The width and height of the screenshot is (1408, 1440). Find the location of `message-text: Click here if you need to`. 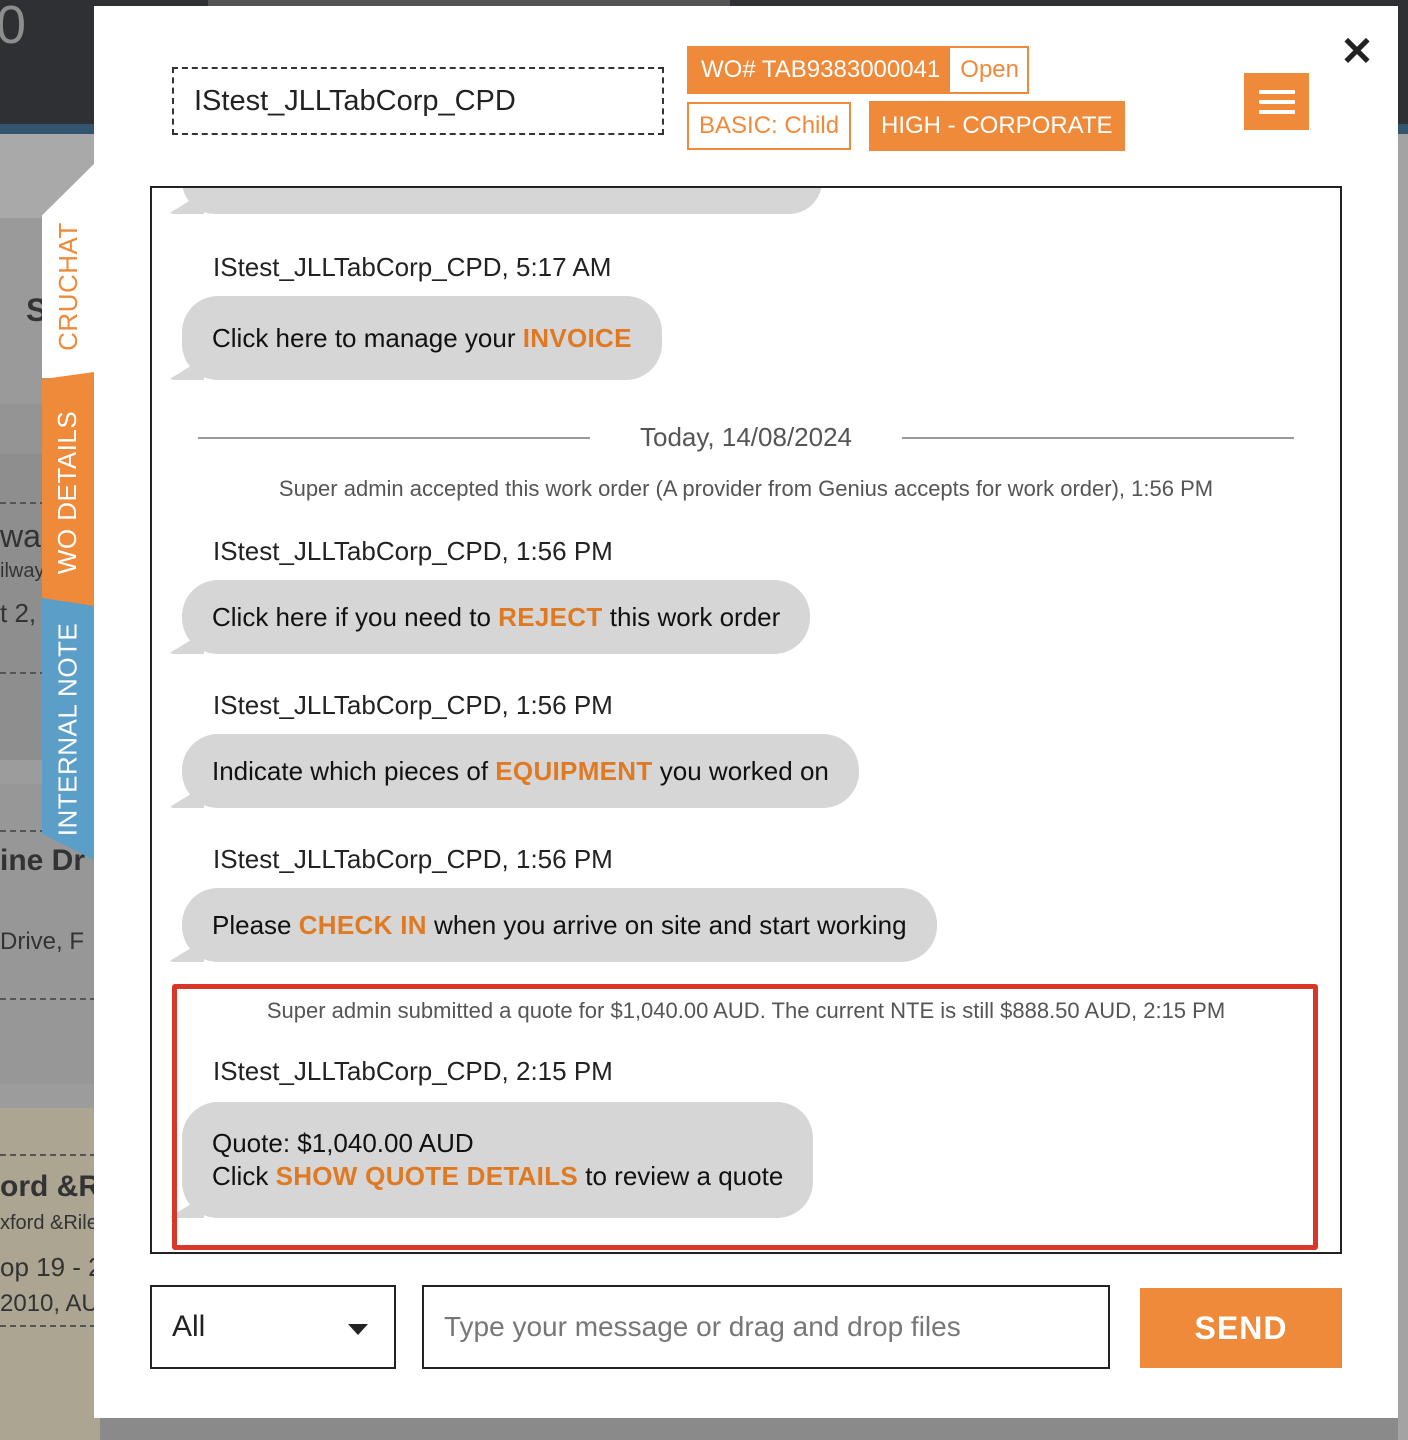

message-text: Click here if you need to is located at coordinates (355, 616).